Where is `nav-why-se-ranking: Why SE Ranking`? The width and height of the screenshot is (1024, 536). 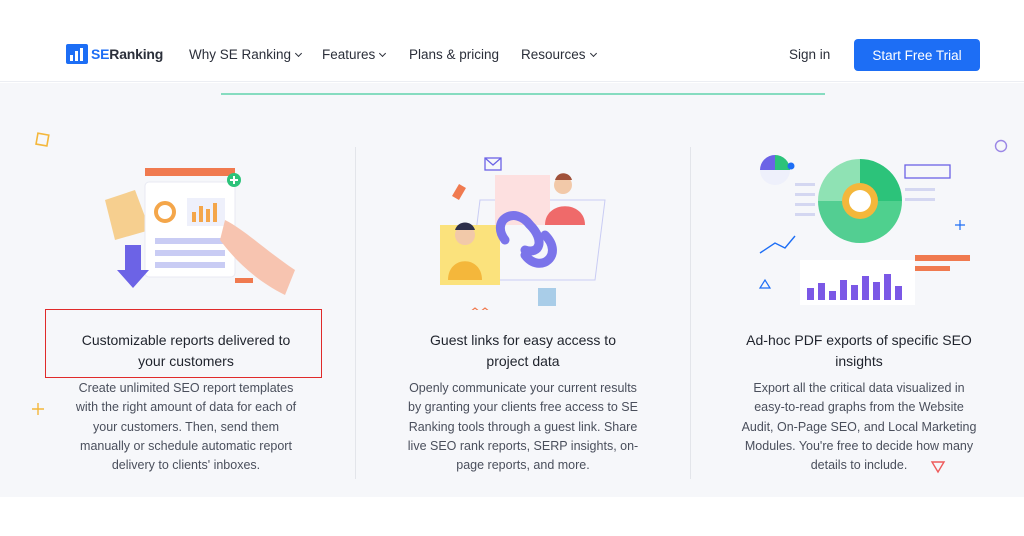
nav-why-se-ranking: Why SE Ranking is located at coordinates (246, 54).